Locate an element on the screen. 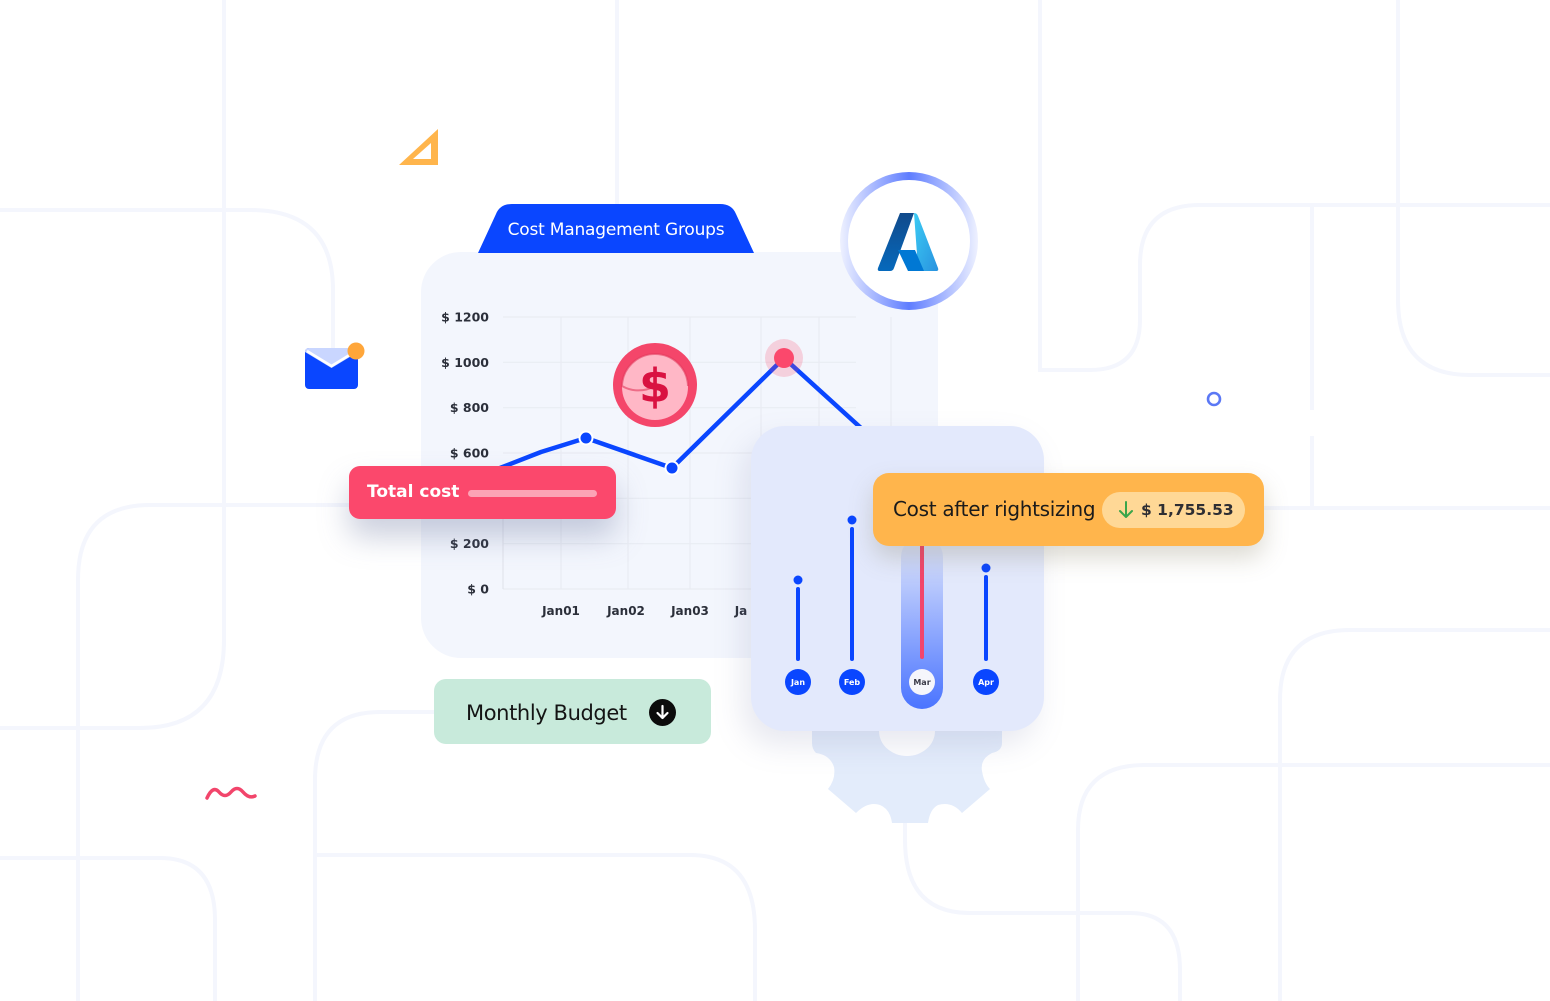  y-tick-label: $ 200 is located at coordinates (469, 543).